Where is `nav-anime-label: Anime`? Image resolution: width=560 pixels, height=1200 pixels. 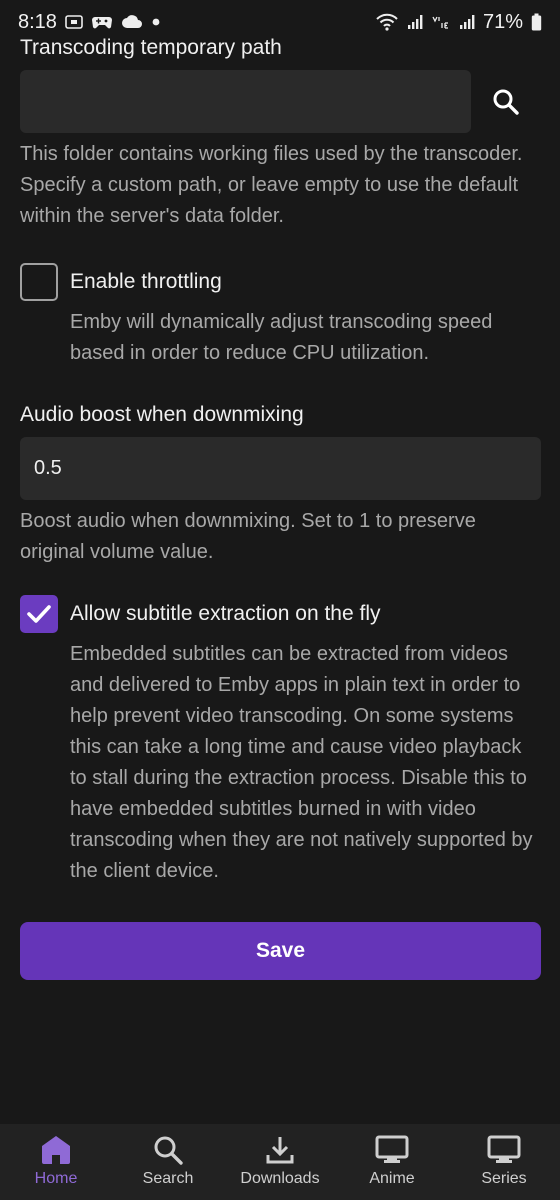
nav-anime-label: Anime is located at coordinates (392, 1178).